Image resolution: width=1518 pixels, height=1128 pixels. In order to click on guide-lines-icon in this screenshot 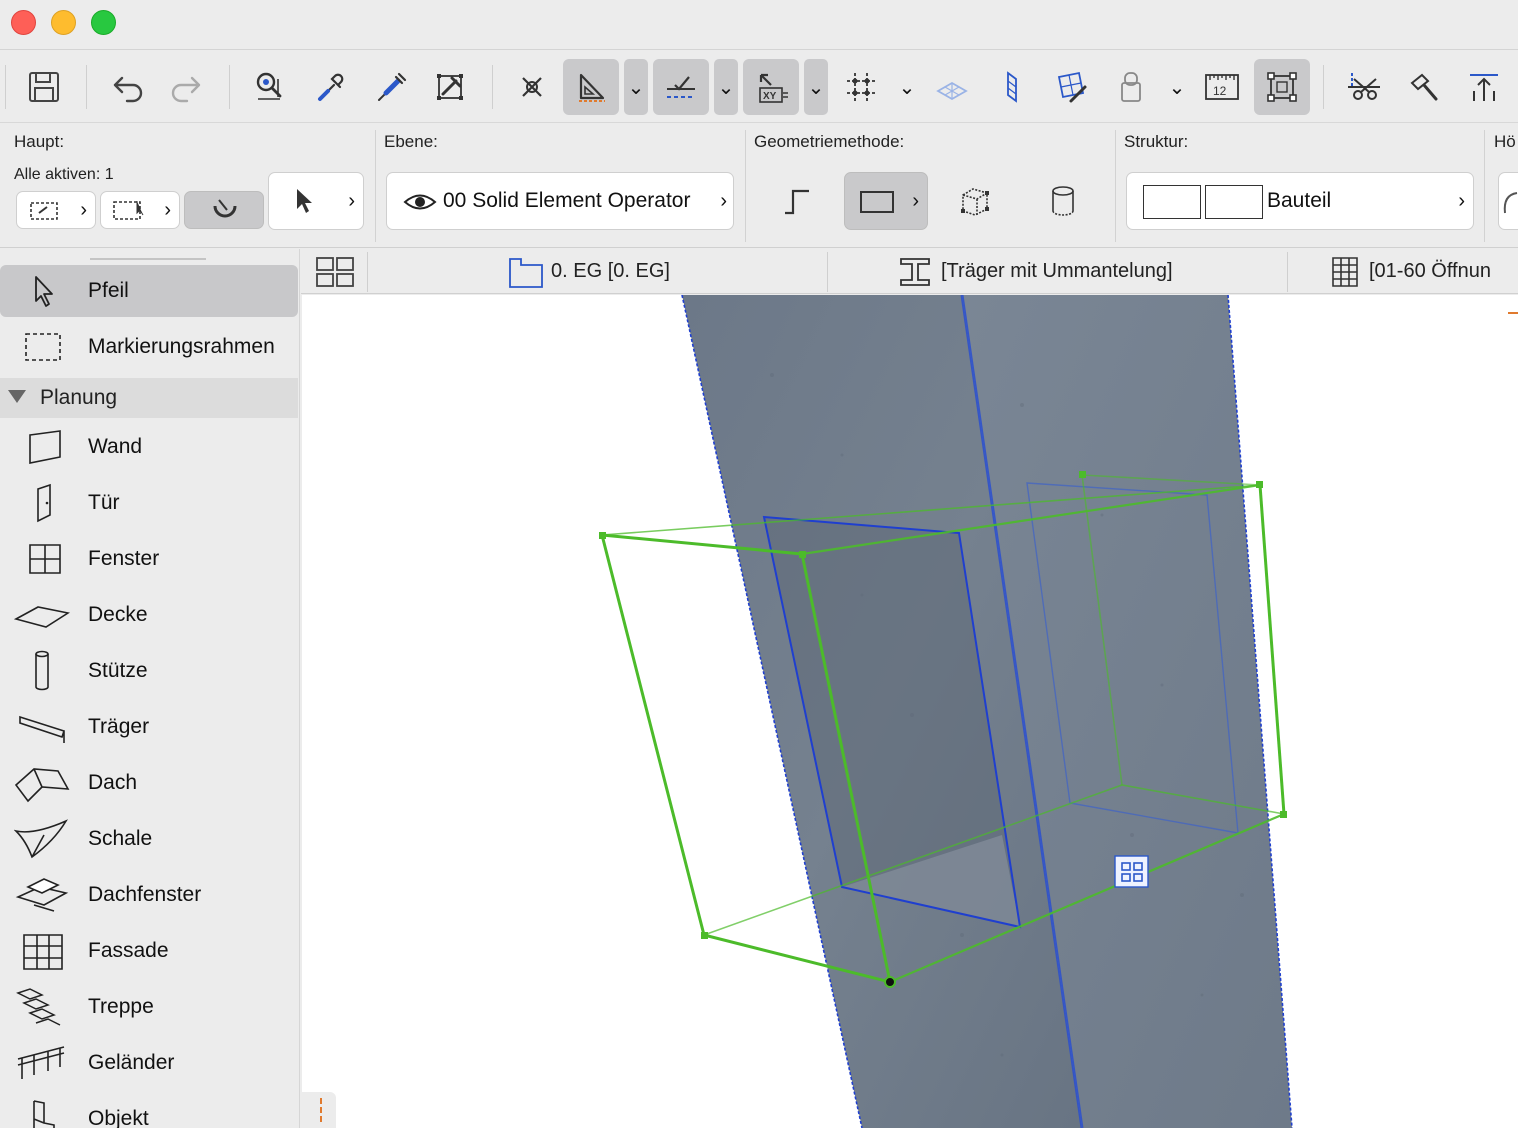, I will do `click(592, 87)`.